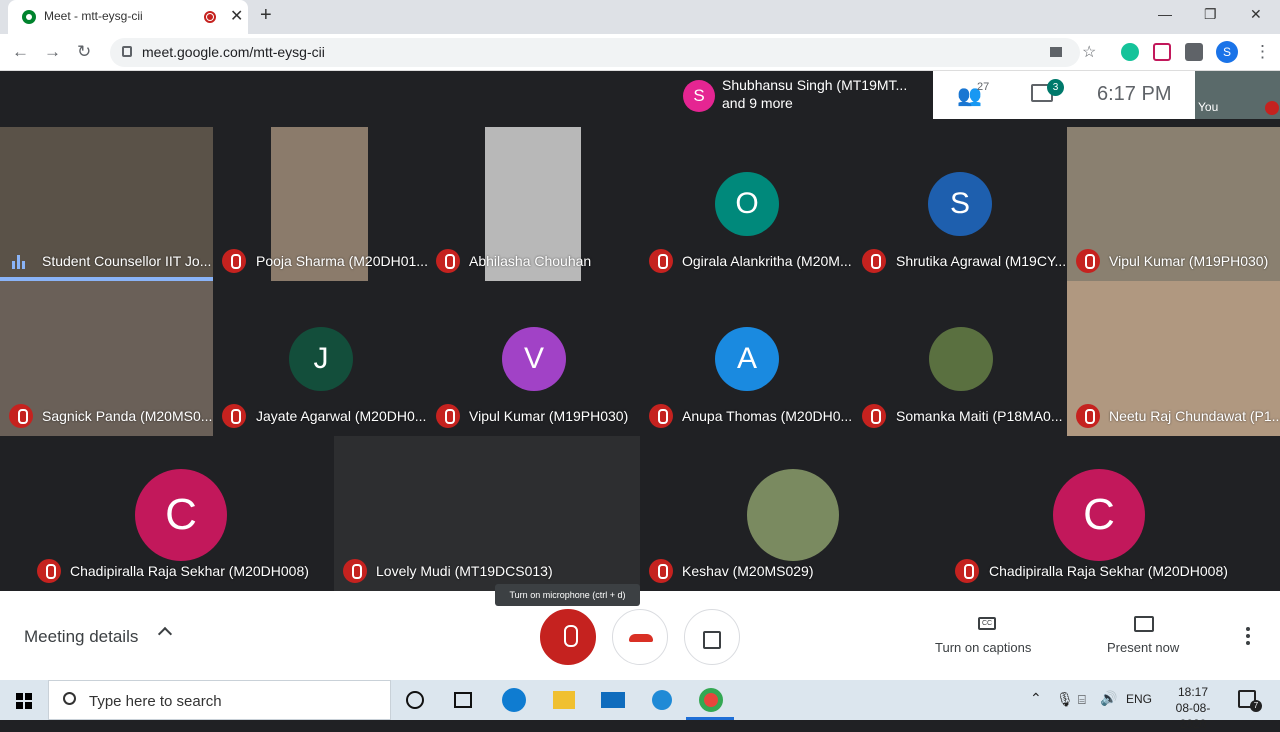  Describe the element at coordinates (662, 700) in the screenshot. I see `app-icon` at that location.